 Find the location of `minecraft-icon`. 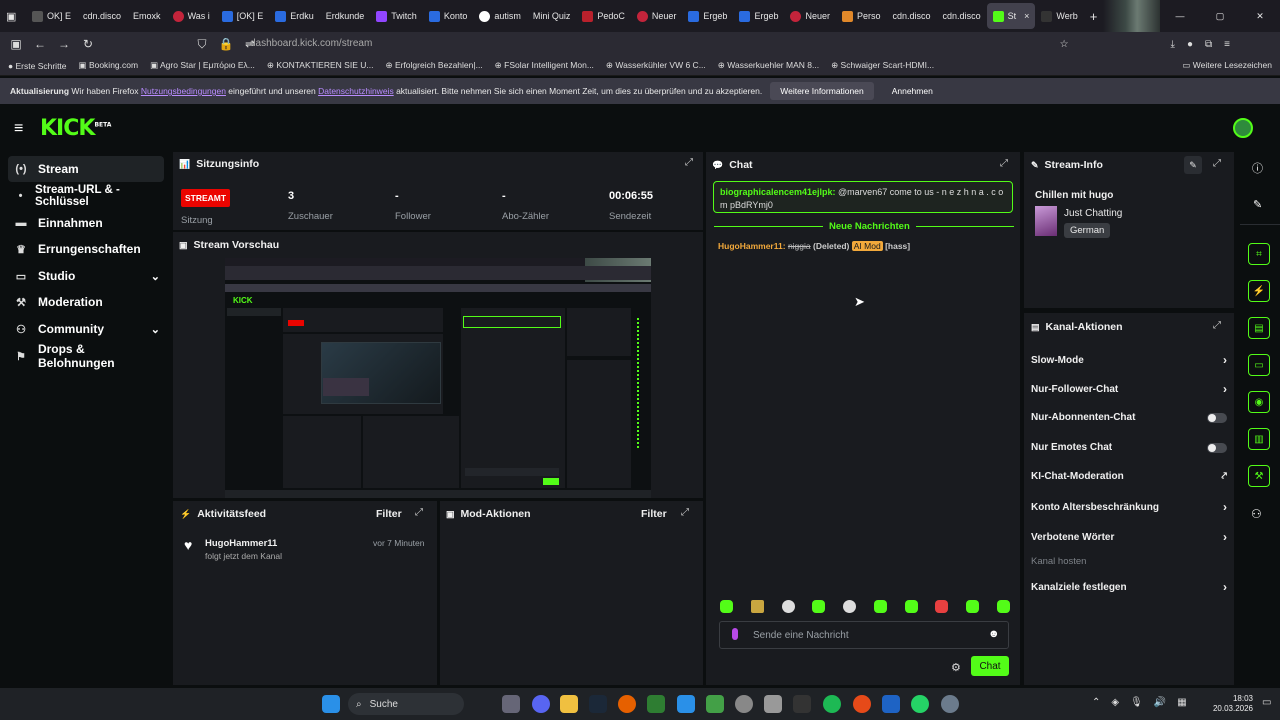

minecraft-icon is located at coordinates (715, 704).